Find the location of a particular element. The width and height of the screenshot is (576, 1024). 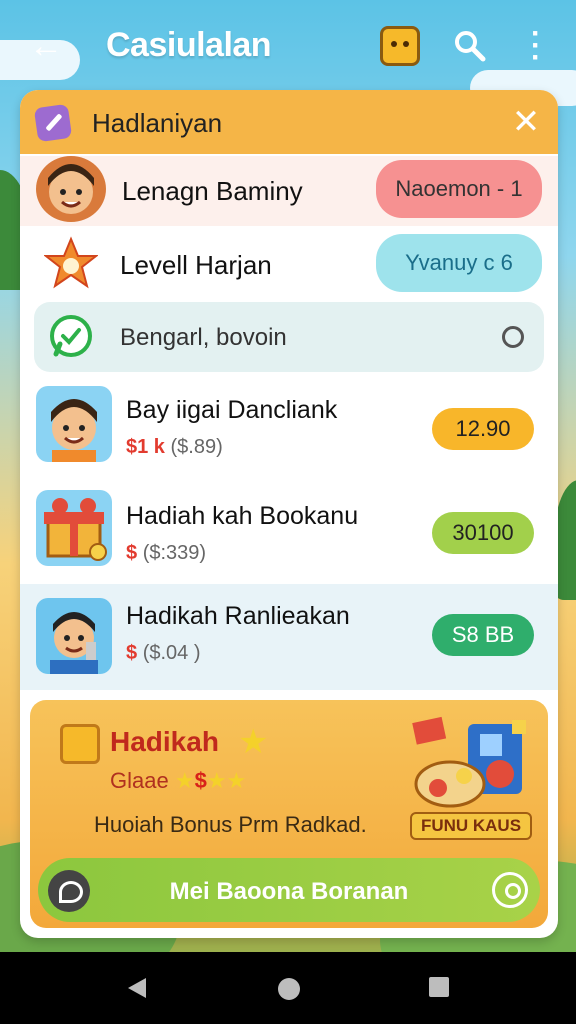

row-label: Lenagn Baminy is located at coordinates (212, 191).